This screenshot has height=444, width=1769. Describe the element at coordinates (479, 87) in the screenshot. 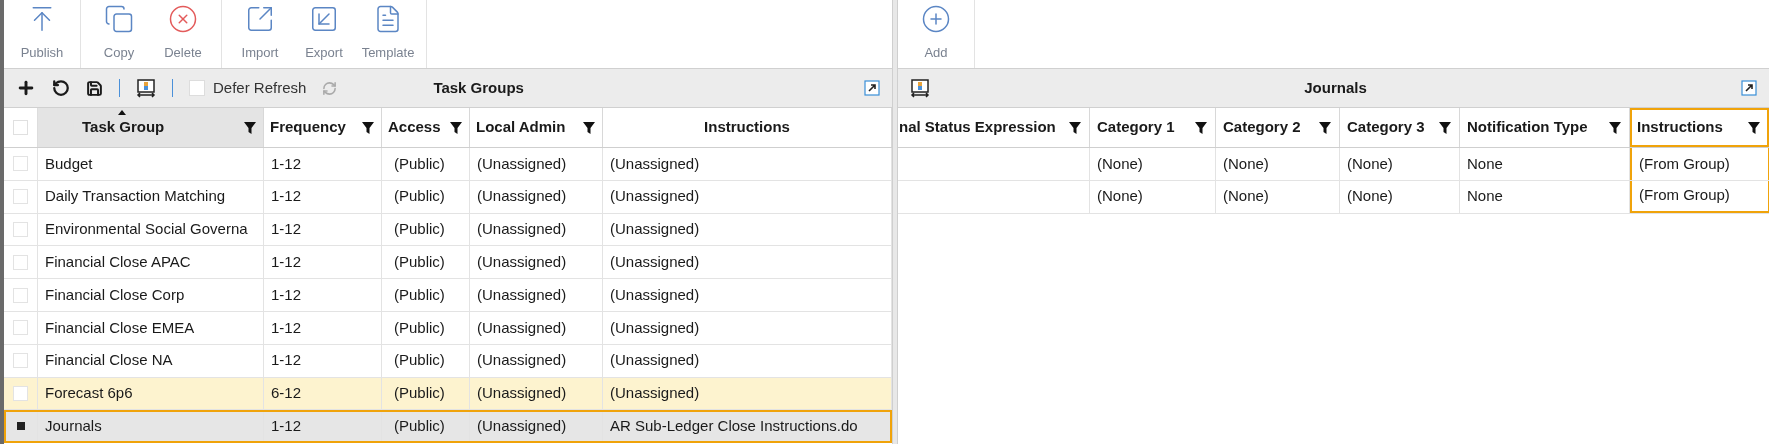

I see `panel-title: Task Groups` at that location.